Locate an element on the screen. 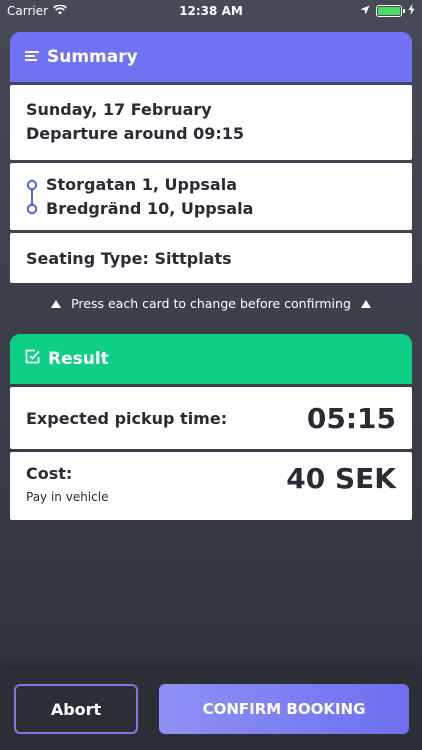 The width and height of the screenshot is (422, 750). list-icon is located at coordinates (32, 57).